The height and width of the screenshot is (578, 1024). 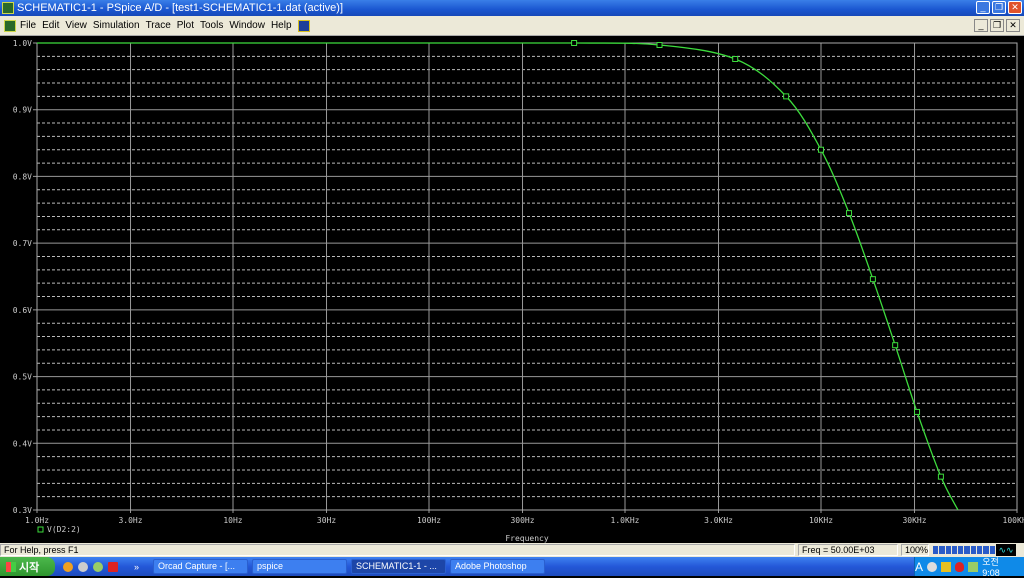 I want to click on freq-readout: Freq = 50.00E+03, so click(x=848, y=550).